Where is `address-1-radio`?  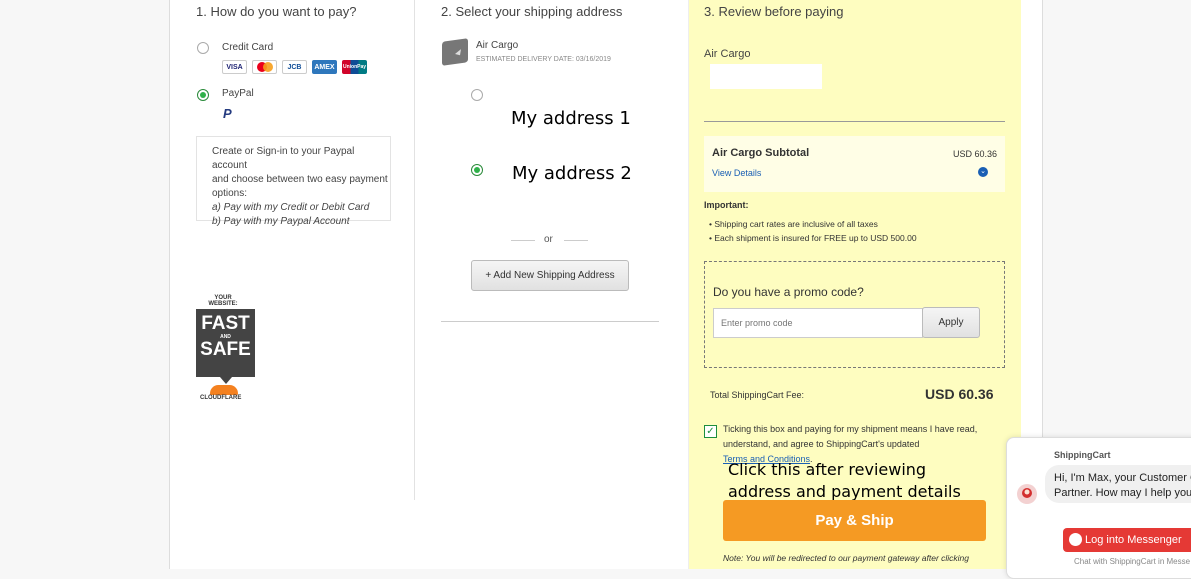
address-1-radio is located at coordinates (477, 95).